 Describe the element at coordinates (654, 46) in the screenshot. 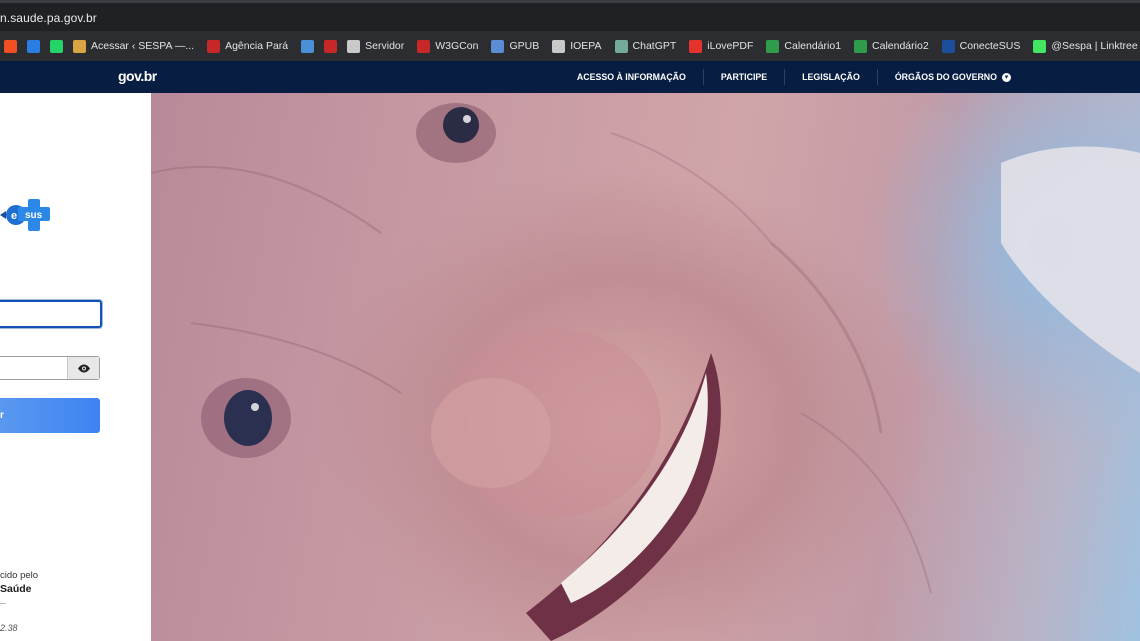

I see `bookmark-label: ChatGPT` at that location.